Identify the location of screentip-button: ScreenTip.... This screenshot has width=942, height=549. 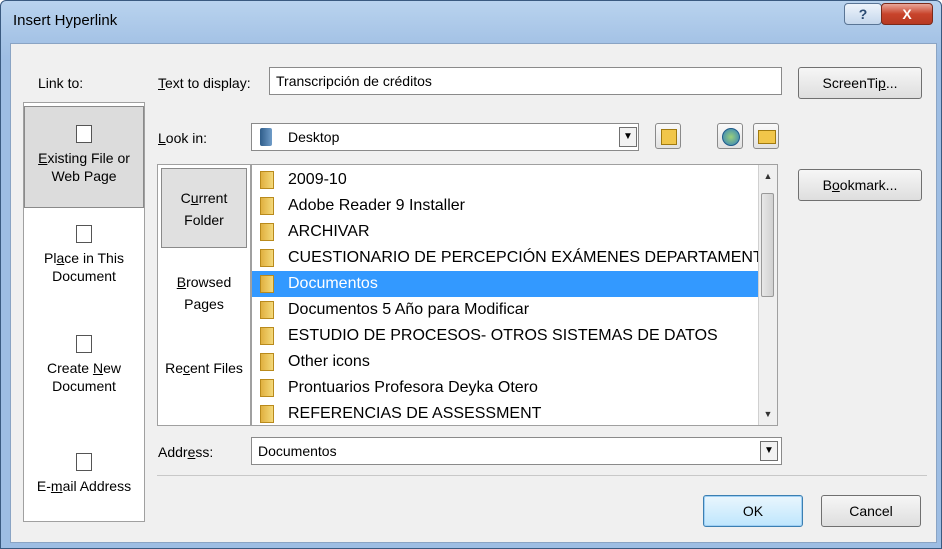
(860, 83).